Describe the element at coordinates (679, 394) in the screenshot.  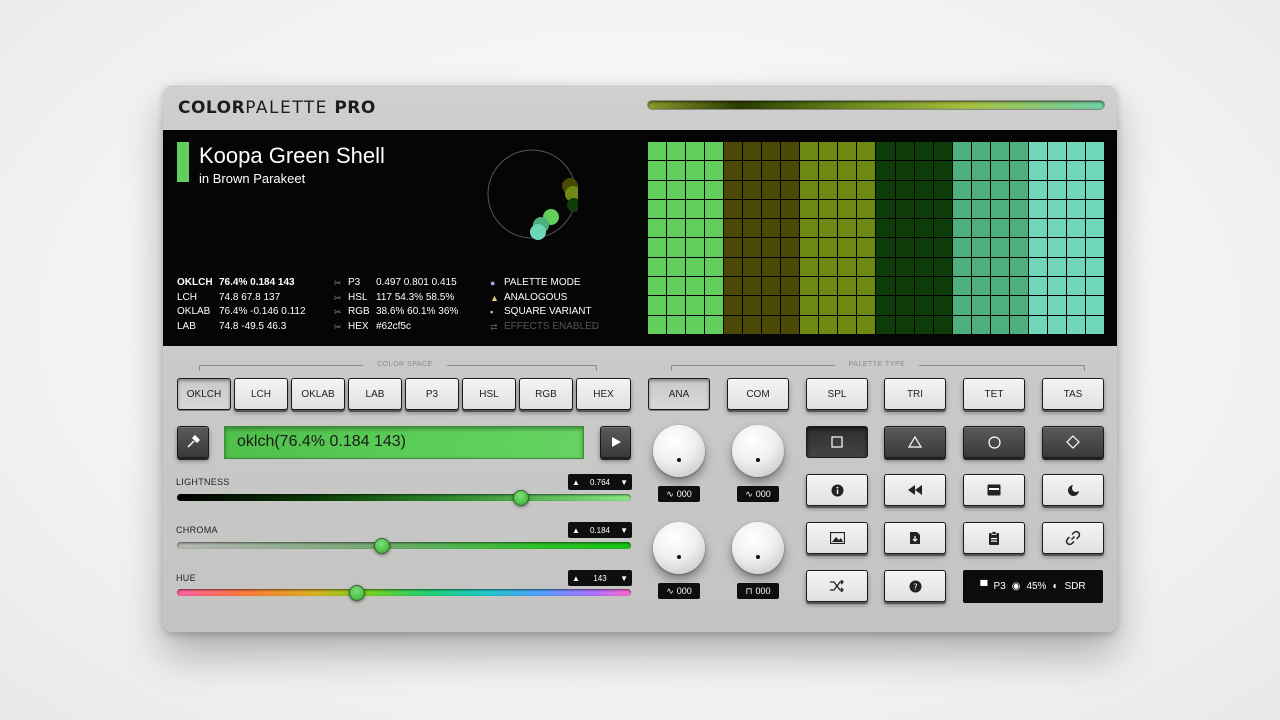
I see `palette-type-ana-button: ANA` at that location.